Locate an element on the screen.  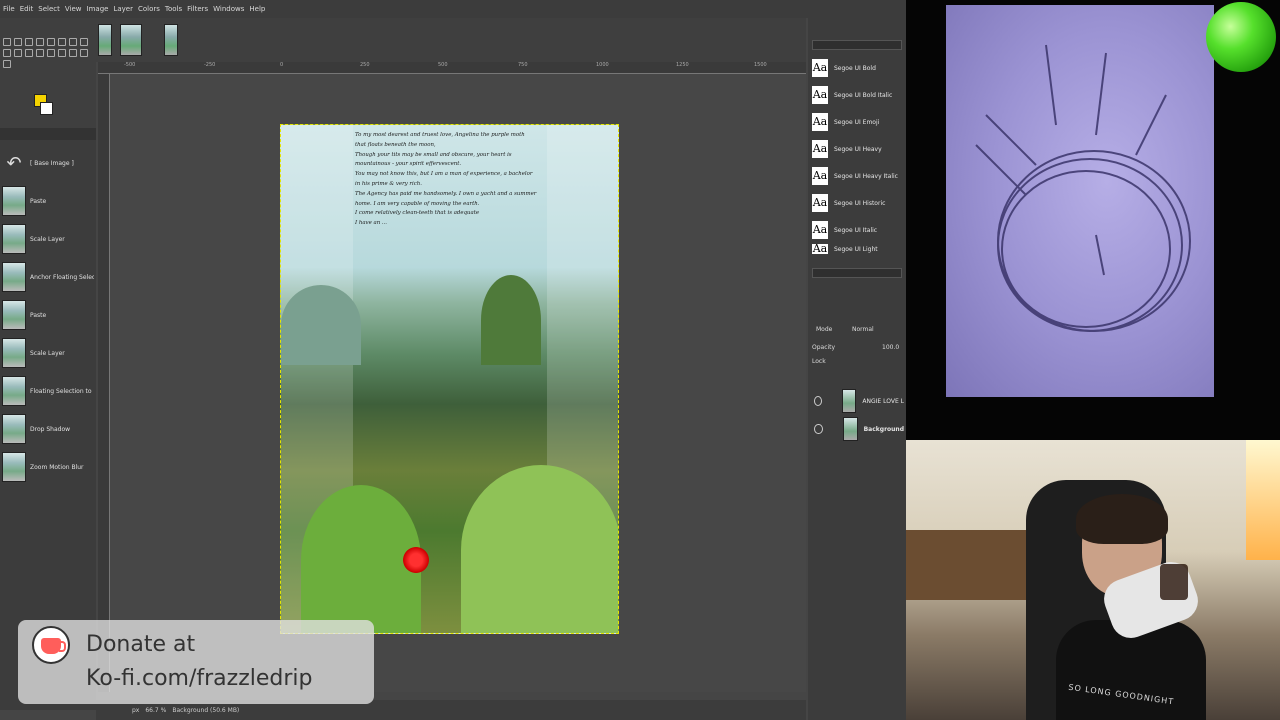
history-item: Anchor Floating Select is located at coordinates (48, 277).